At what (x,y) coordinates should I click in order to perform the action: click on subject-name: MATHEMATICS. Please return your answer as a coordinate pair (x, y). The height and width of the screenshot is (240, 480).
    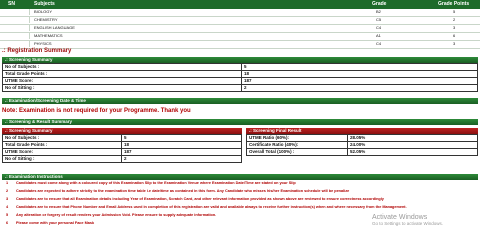
    Looking at the image, I should click on (48, 35).